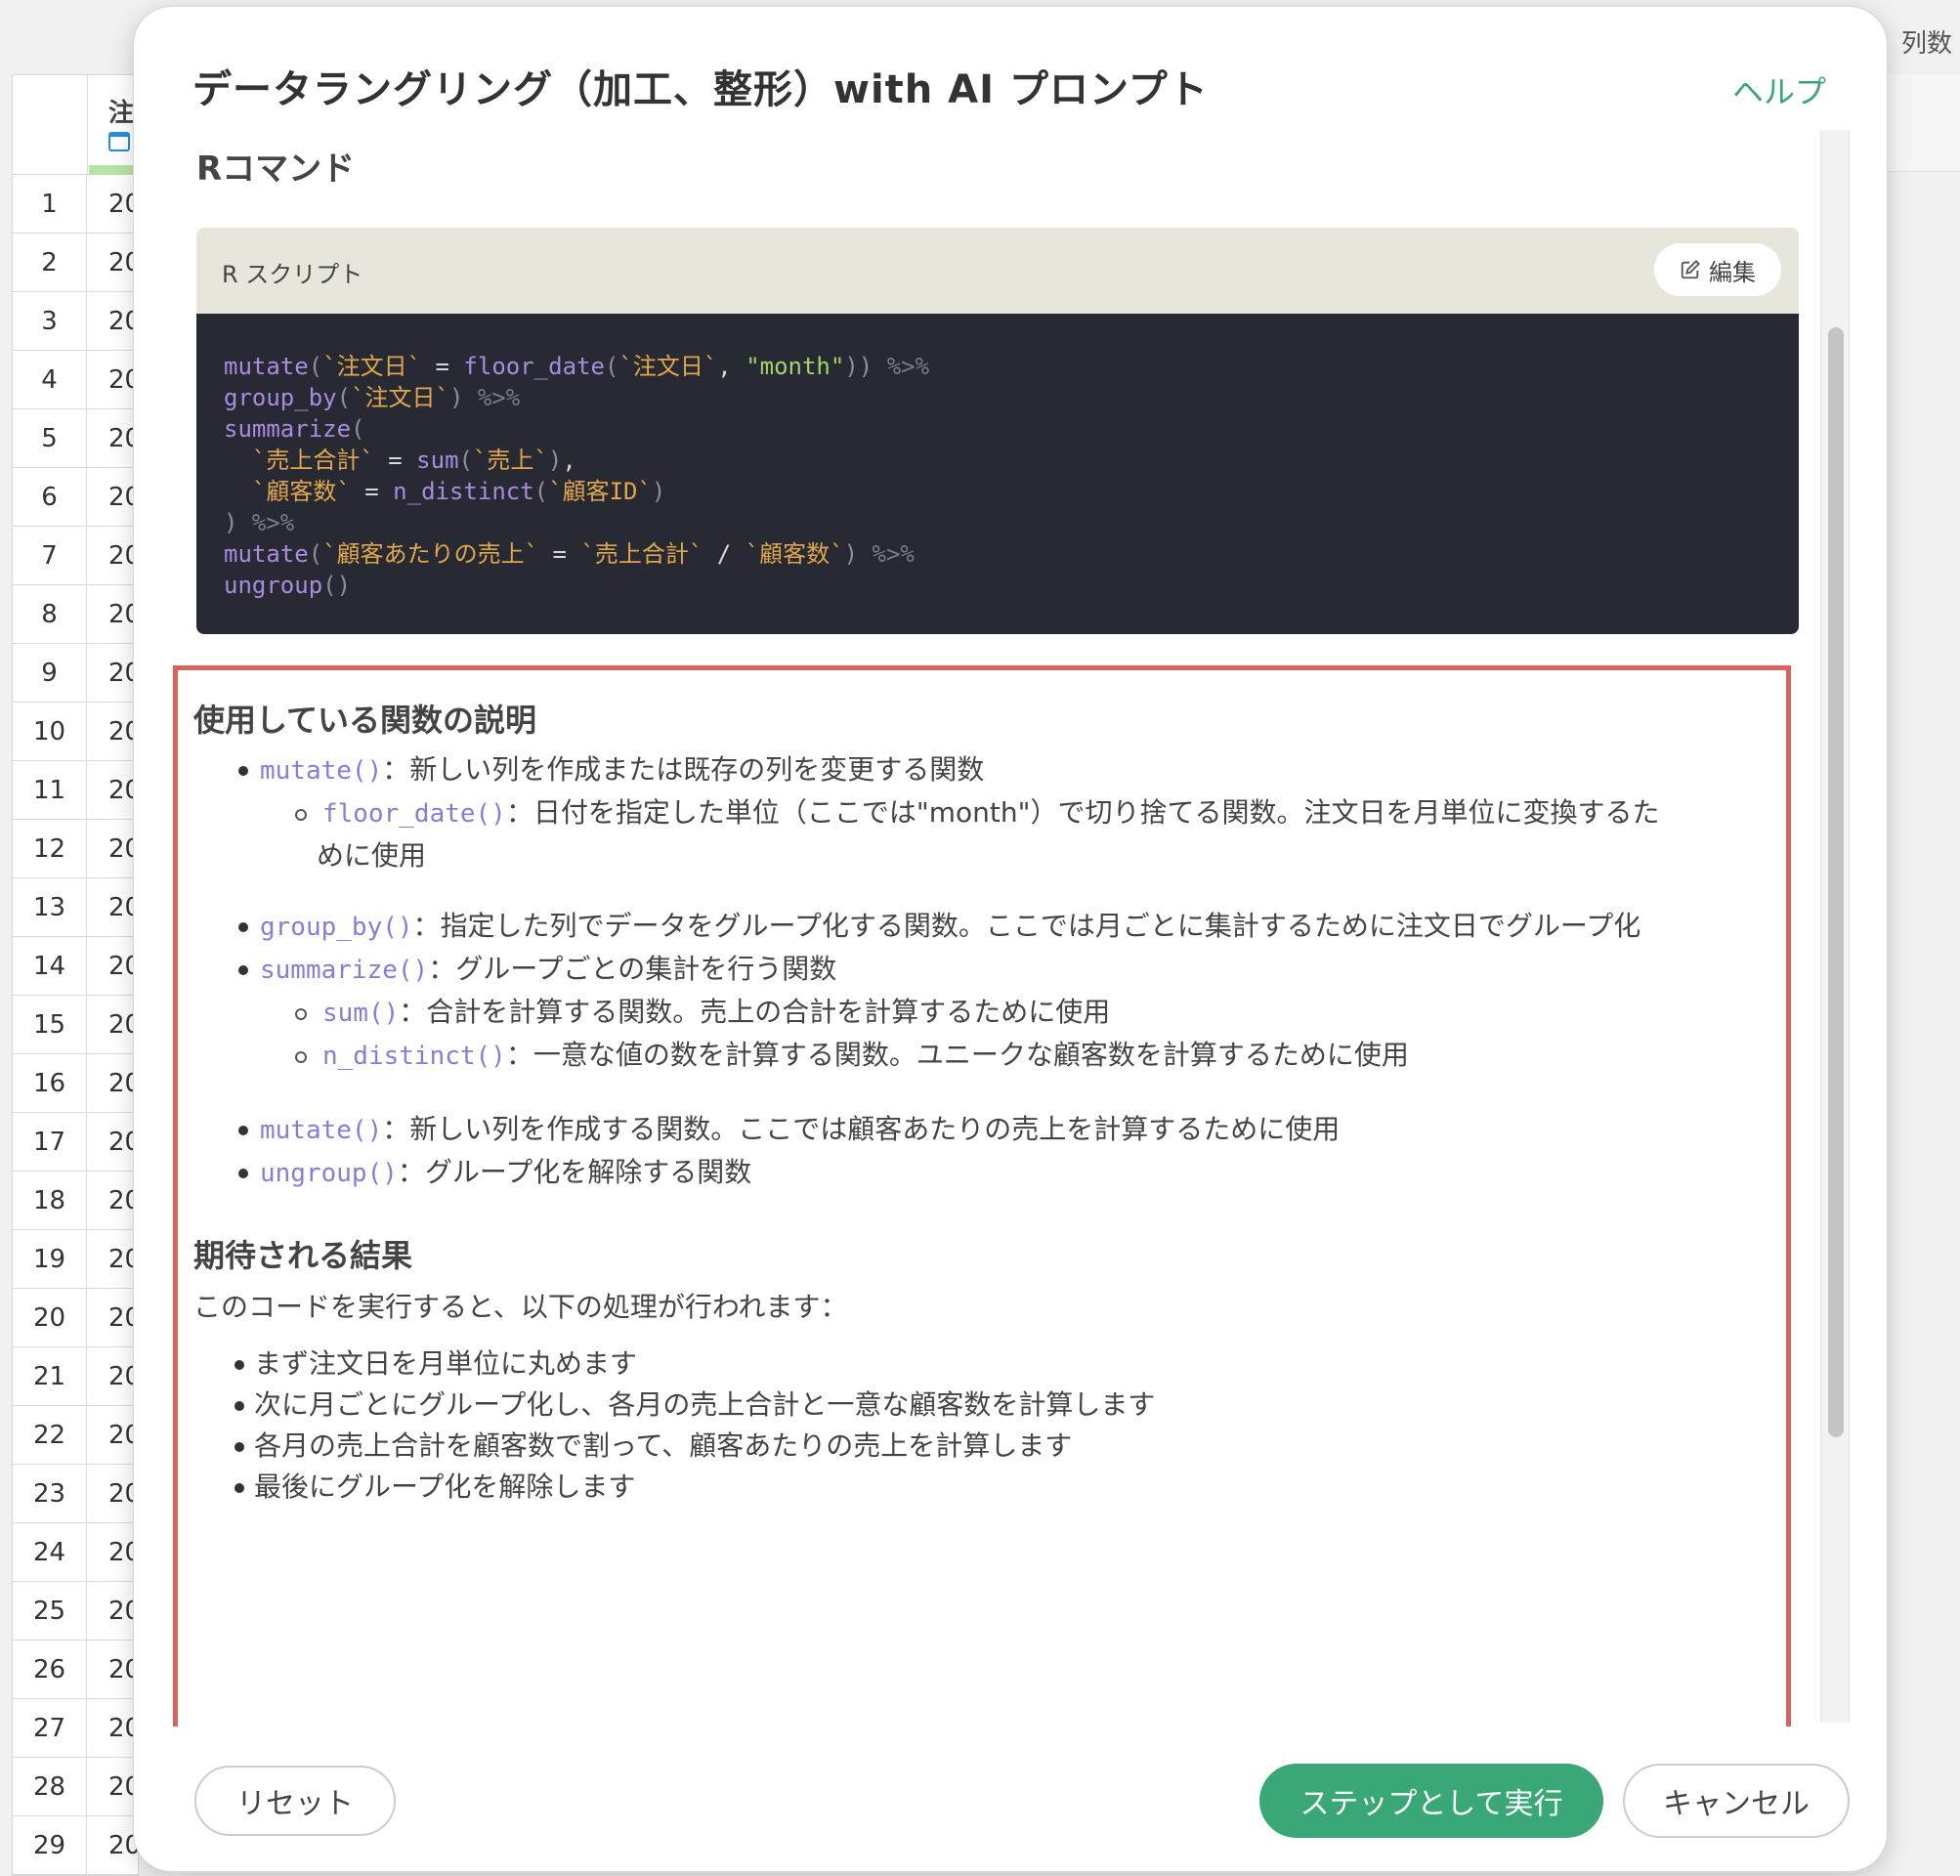 This screenshot has height=1876, width=1960. What do you see at coordinates (77, 204) in the screenshot?
I see `table-row: 1 20` at bounding box center [77, 204].